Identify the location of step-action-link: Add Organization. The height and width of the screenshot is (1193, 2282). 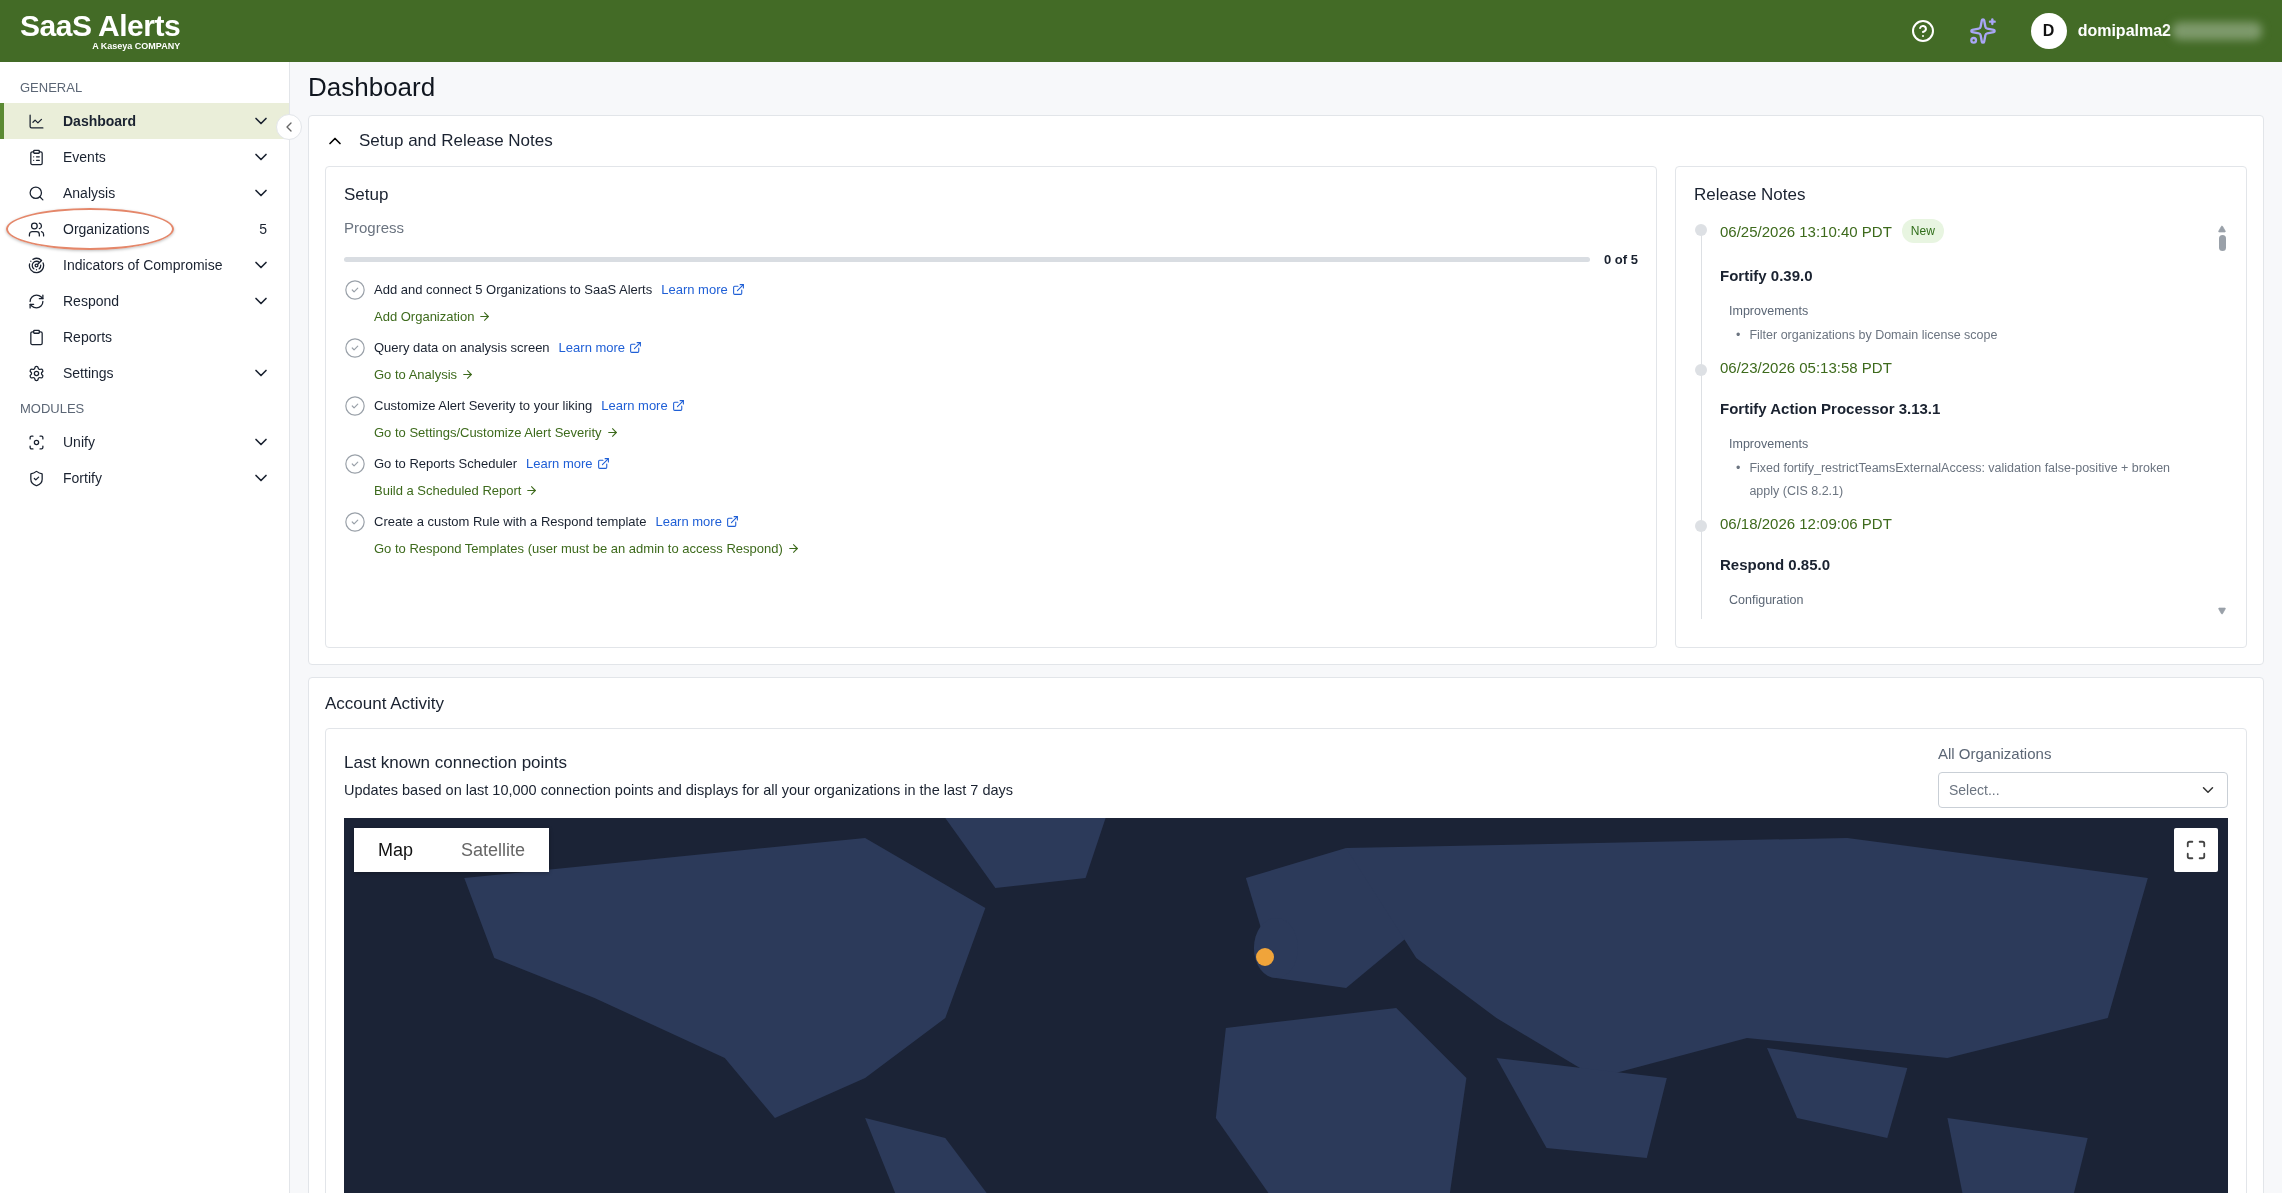
(433, 316).